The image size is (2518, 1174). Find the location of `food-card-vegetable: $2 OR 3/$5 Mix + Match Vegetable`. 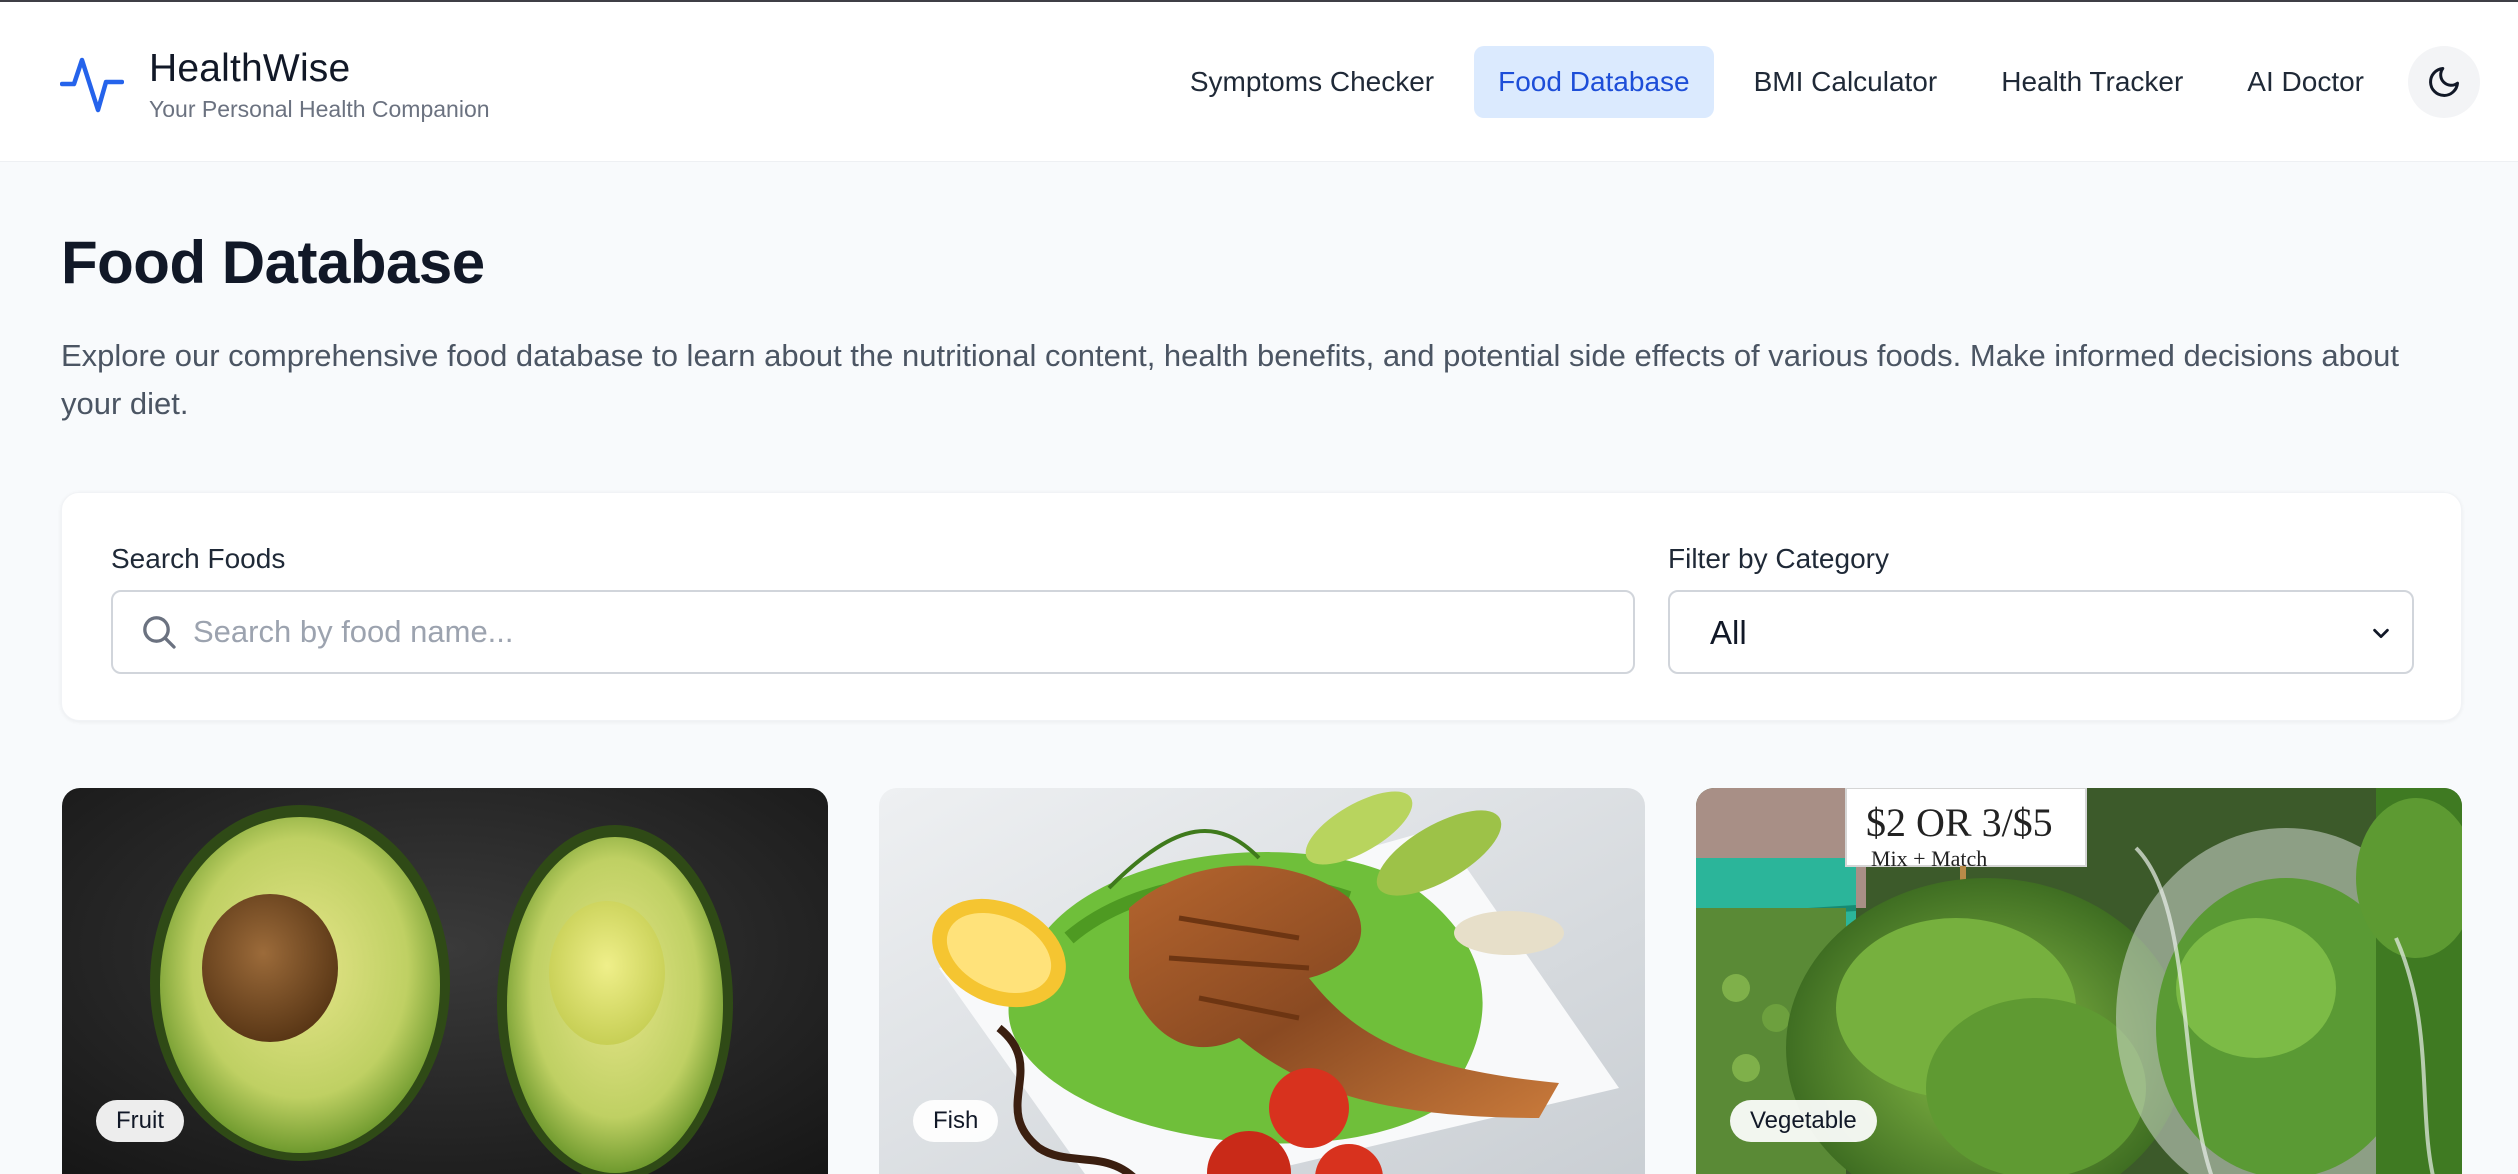

food-card-vegetable: $2 OR 3/$5 Mix + Match Vegetable is located at coordinates (2079, 981).